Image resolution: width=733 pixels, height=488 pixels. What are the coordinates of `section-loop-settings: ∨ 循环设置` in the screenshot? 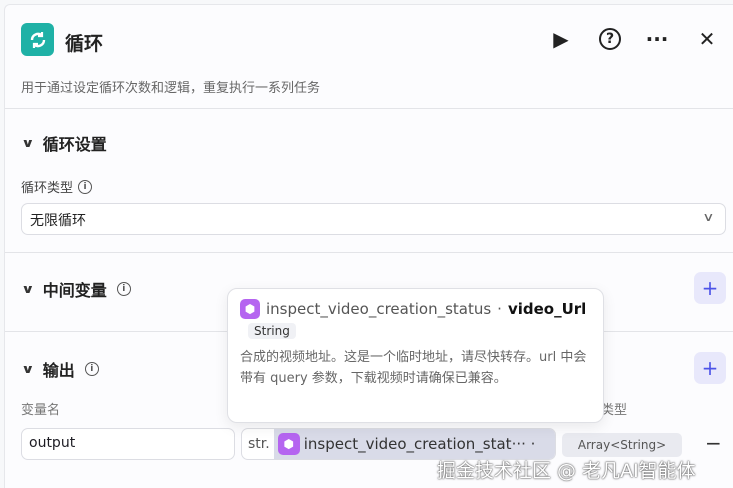 It's located at (64, 143).